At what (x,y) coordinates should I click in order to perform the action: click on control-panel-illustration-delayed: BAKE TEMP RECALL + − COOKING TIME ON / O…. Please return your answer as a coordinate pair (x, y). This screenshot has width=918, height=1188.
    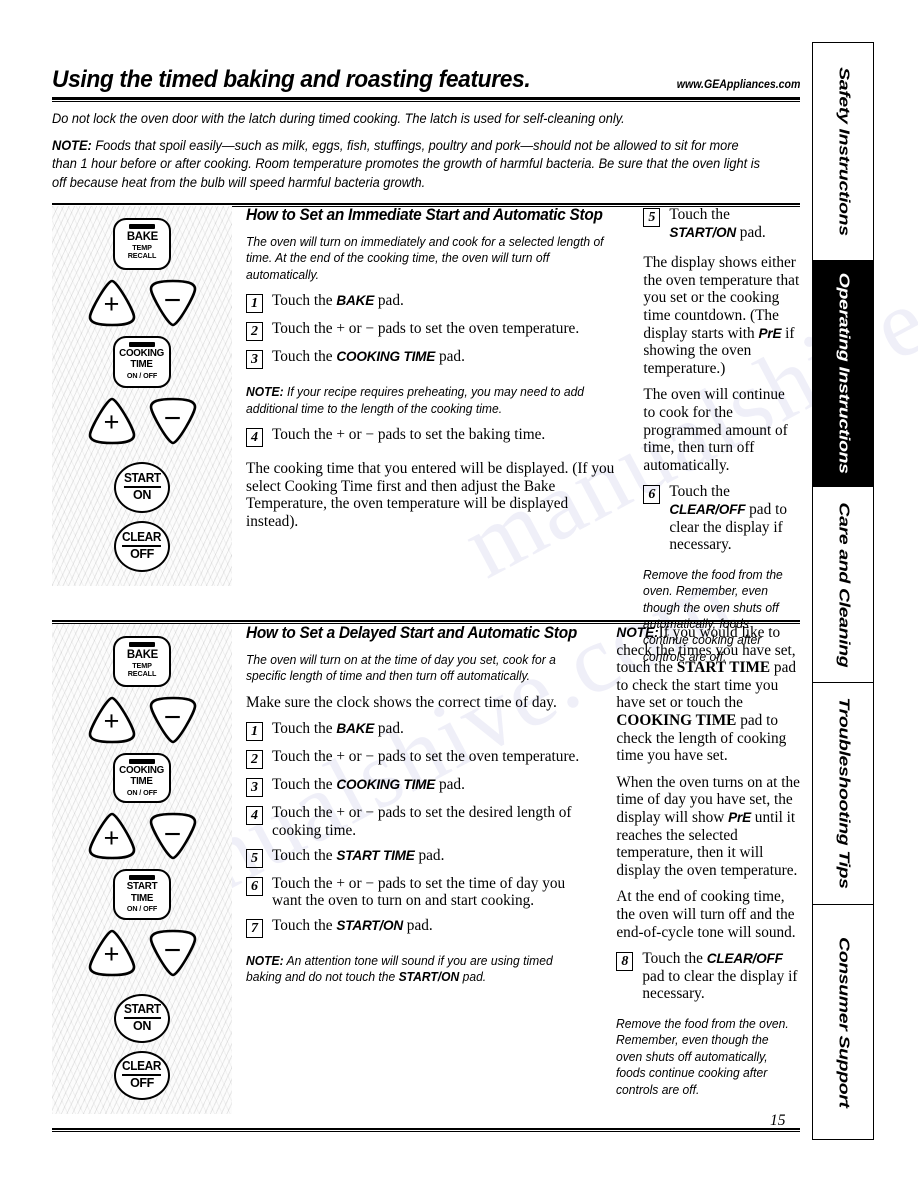
    Looking at the image, I should click on (142, 869).